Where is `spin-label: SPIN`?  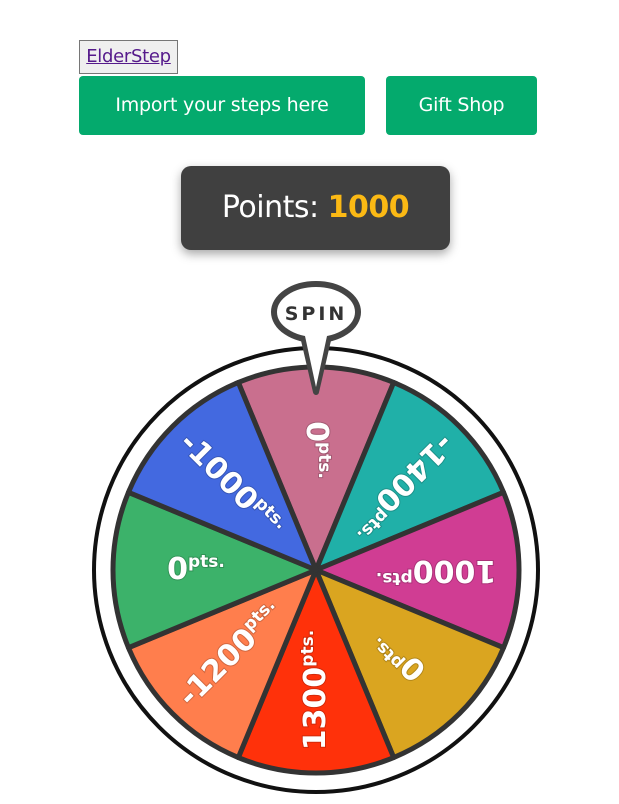 spin-label: SPIN is located at coordinates (316, 314).